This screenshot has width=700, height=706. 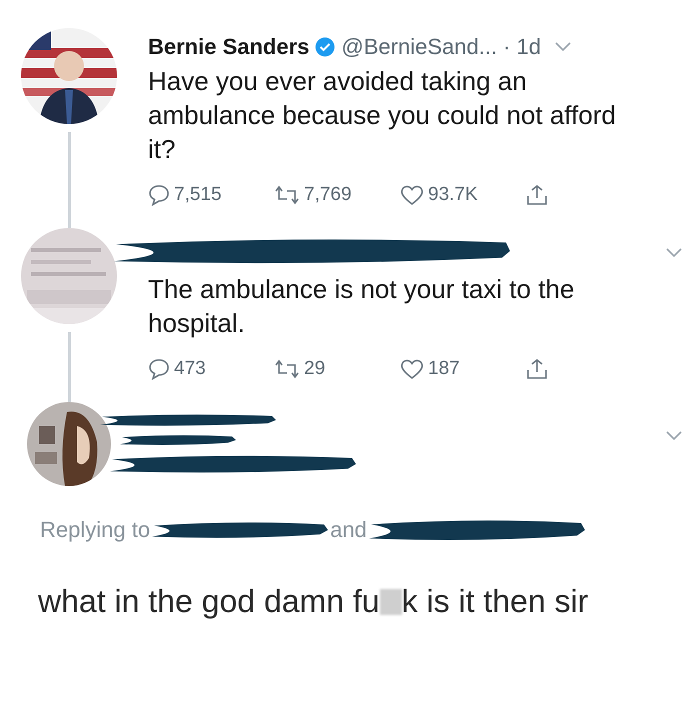 What do you see at coordinates (328, 195) in the screenshot?
I see `retweet-count: 7,769` at bounding box center [328, 195].